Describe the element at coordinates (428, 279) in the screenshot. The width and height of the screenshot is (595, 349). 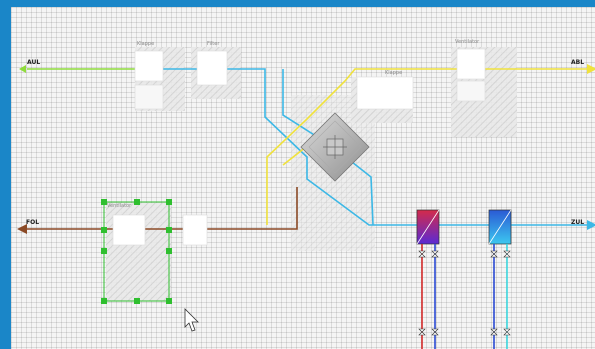
I see `heating-coil` at that location.